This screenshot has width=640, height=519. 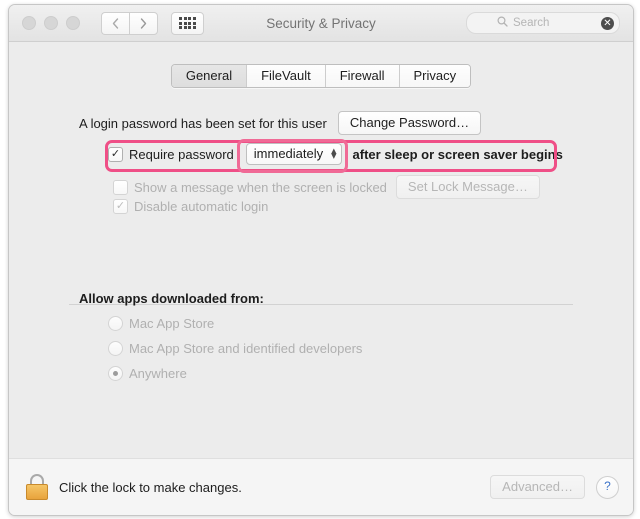 What do you see at coordinates (502, 23) in the screenshot?
I see `search-icon` at bounding box center [502, 23].